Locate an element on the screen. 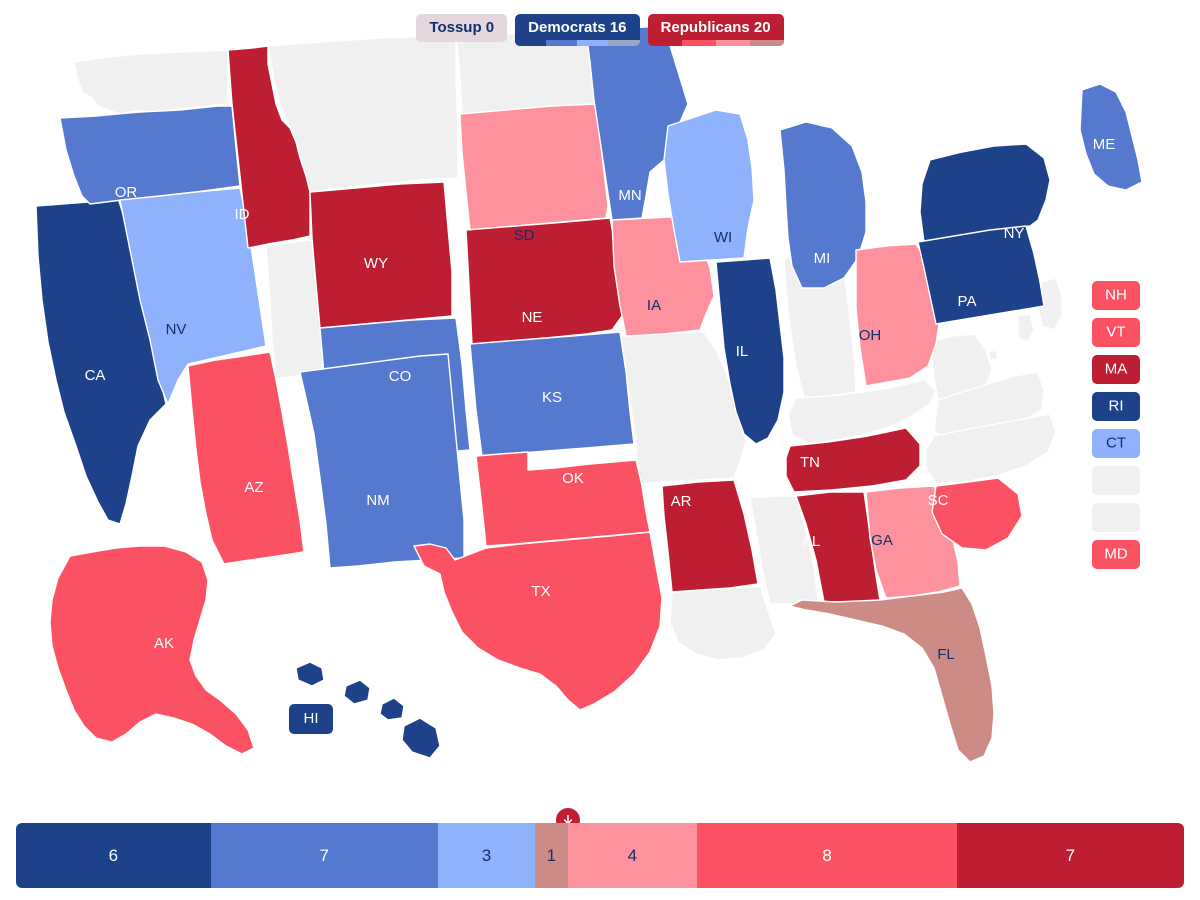  seat-segment-count: 4 is located at coordinates (632, 855).